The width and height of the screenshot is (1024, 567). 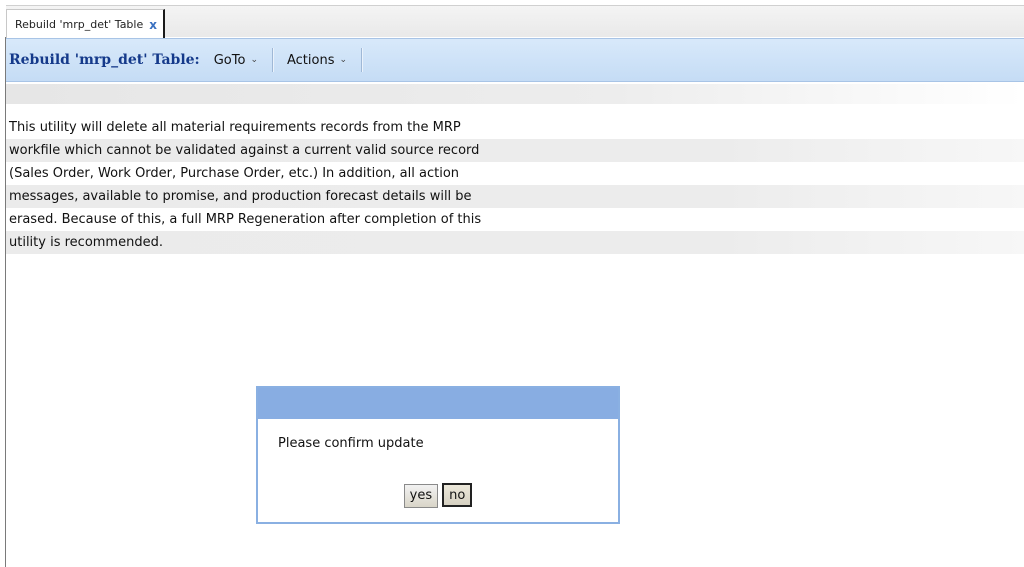 I want to click on confirm-dialog: Please confirm update yes no, so click(x=438, y=455).